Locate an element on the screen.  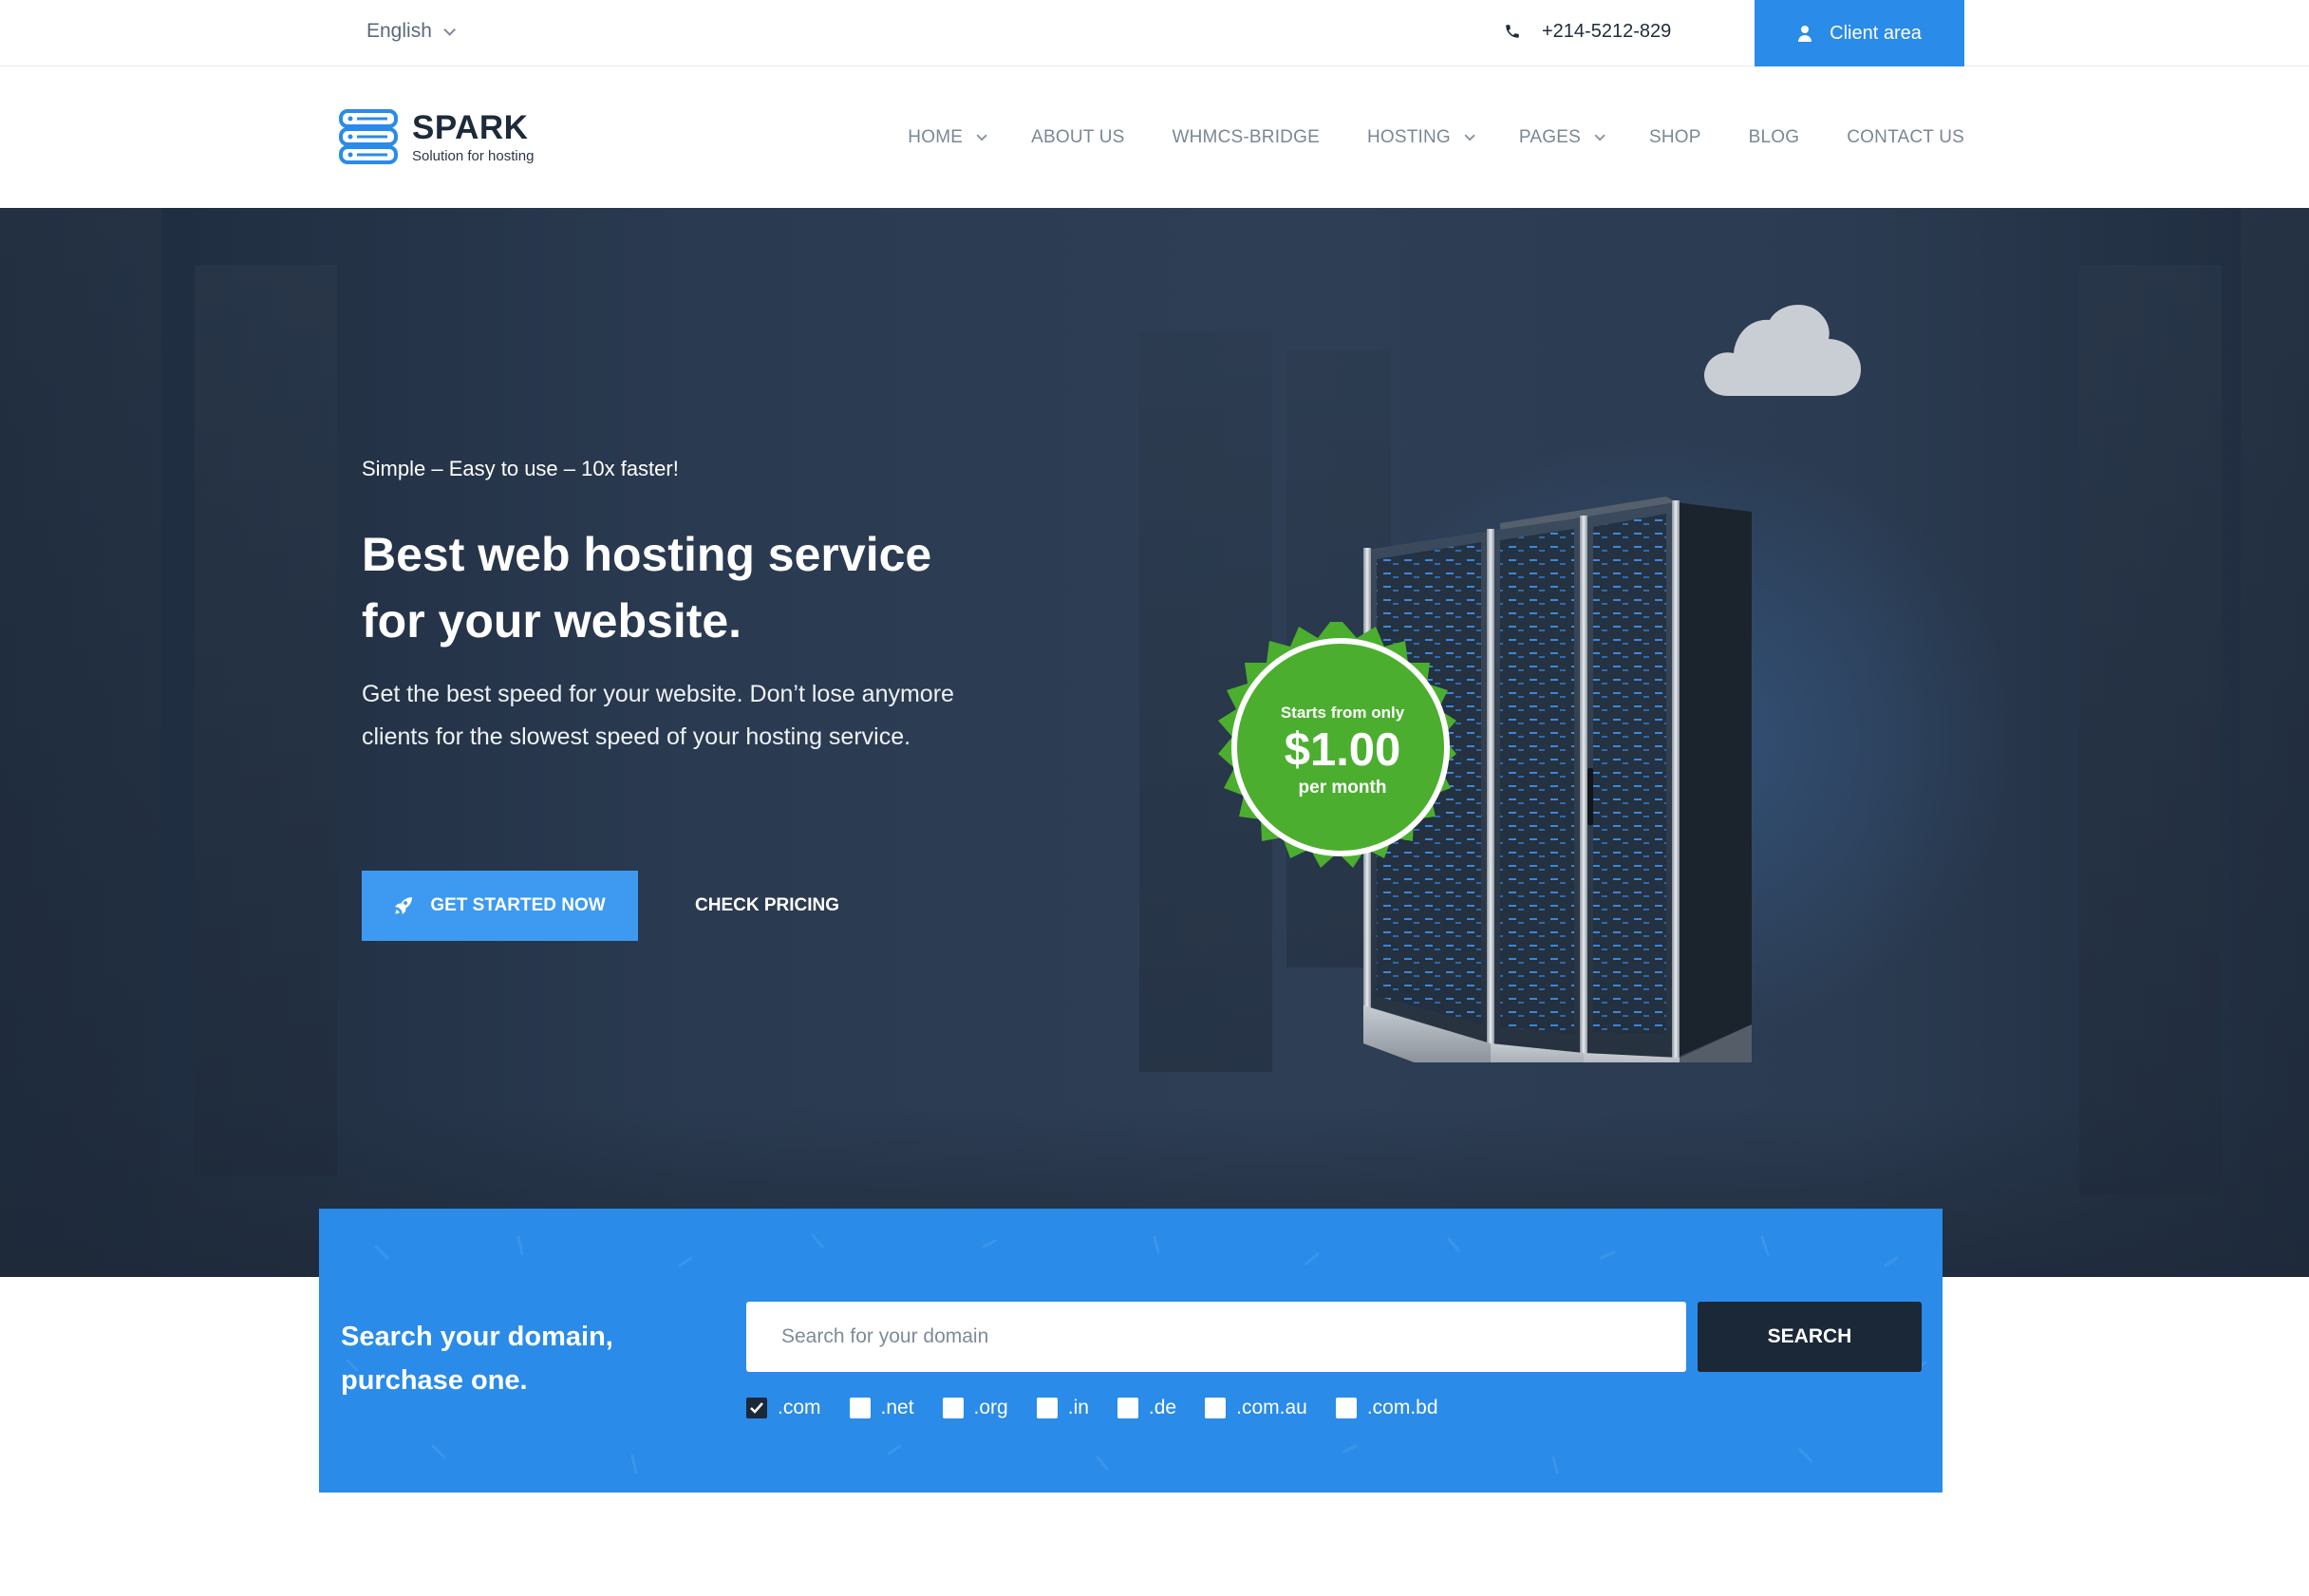
get-started-label: GET STARTED NOW is located at coordinates (518, 905).